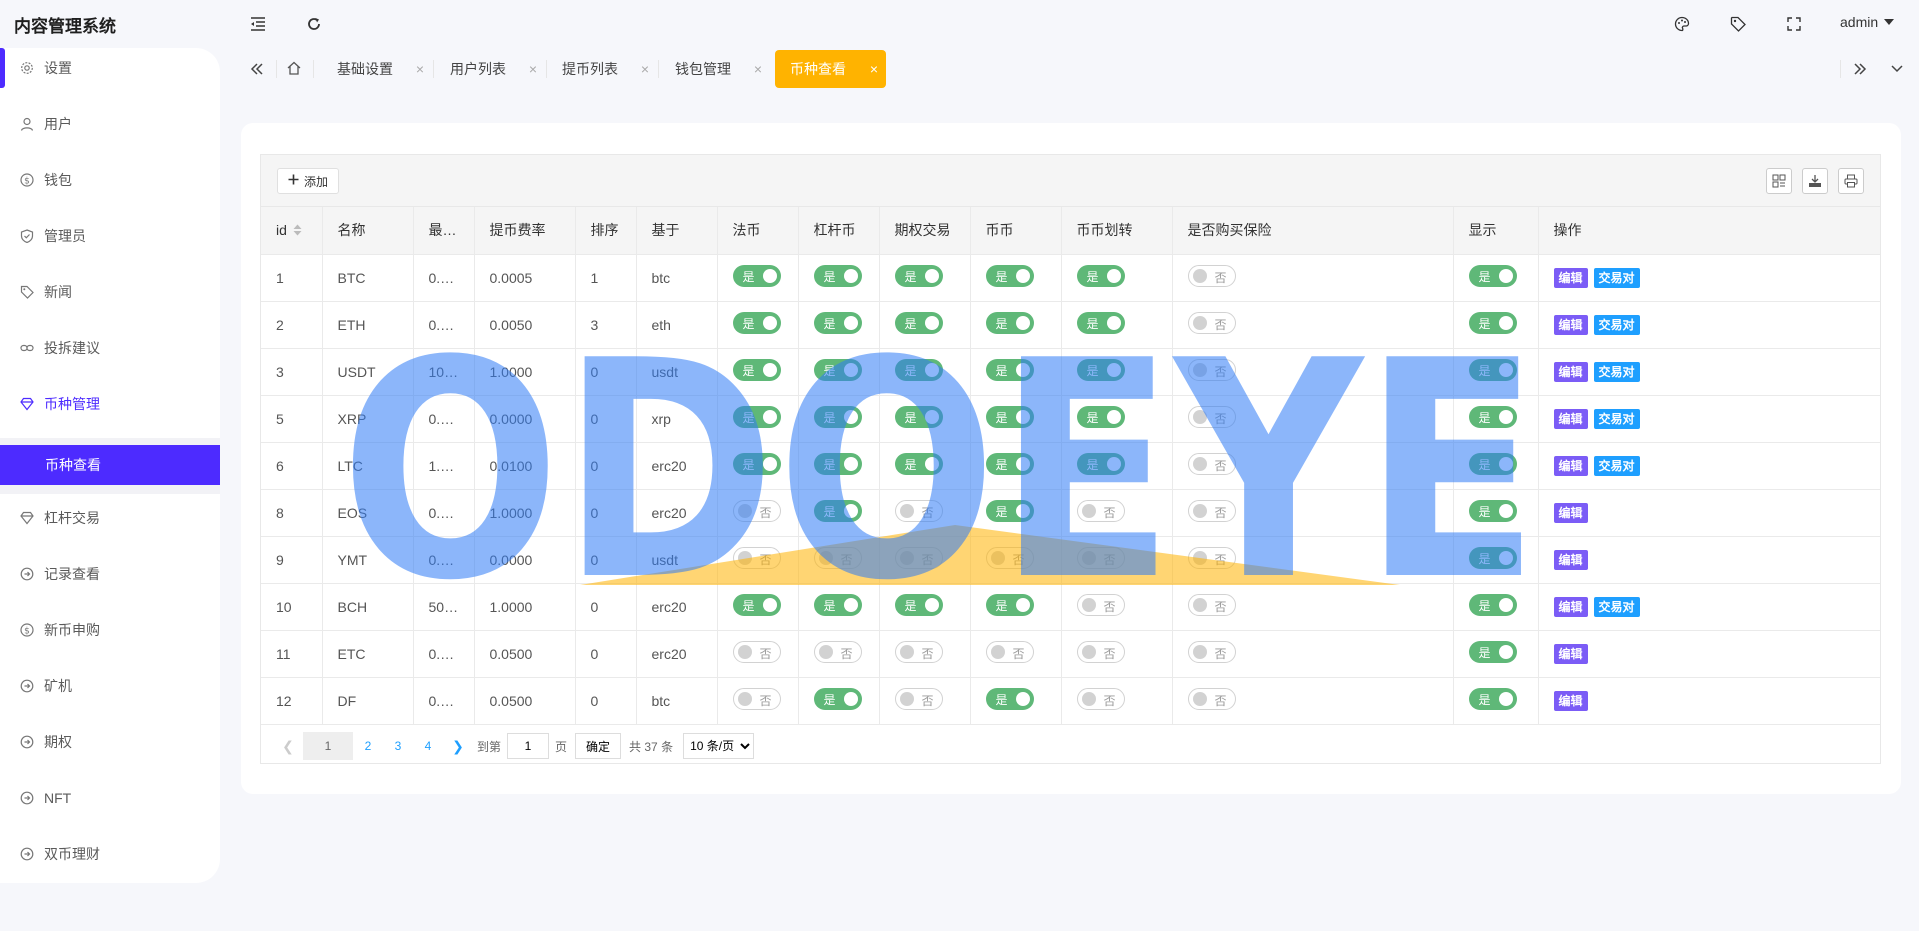  What do you see at coordinates (756, 699) in the screenshot?
I see `fiat-toggle: 否` at bounding box center [756, 699].